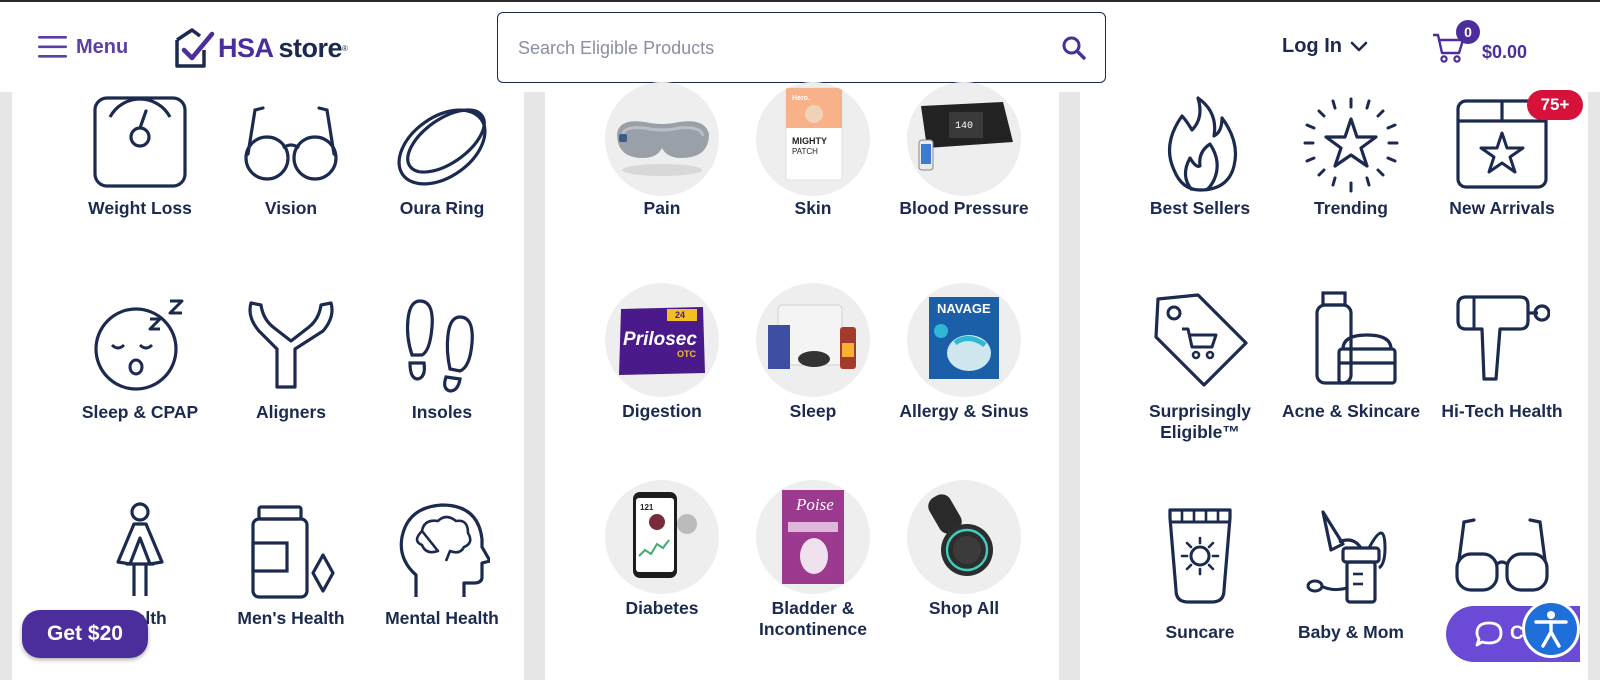  I want to click on logo-store-text: store, so click(310, 47).